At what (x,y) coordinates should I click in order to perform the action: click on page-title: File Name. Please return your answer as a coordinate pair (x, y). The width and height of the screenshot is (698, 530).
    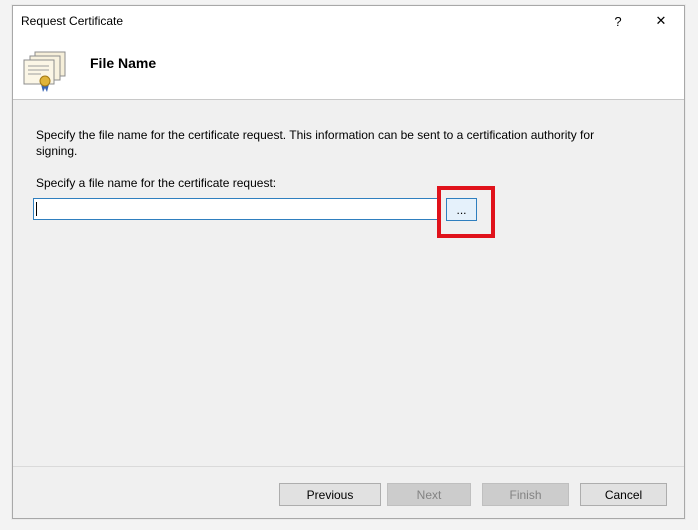
    Looking at the image, I should click on (123, 63).